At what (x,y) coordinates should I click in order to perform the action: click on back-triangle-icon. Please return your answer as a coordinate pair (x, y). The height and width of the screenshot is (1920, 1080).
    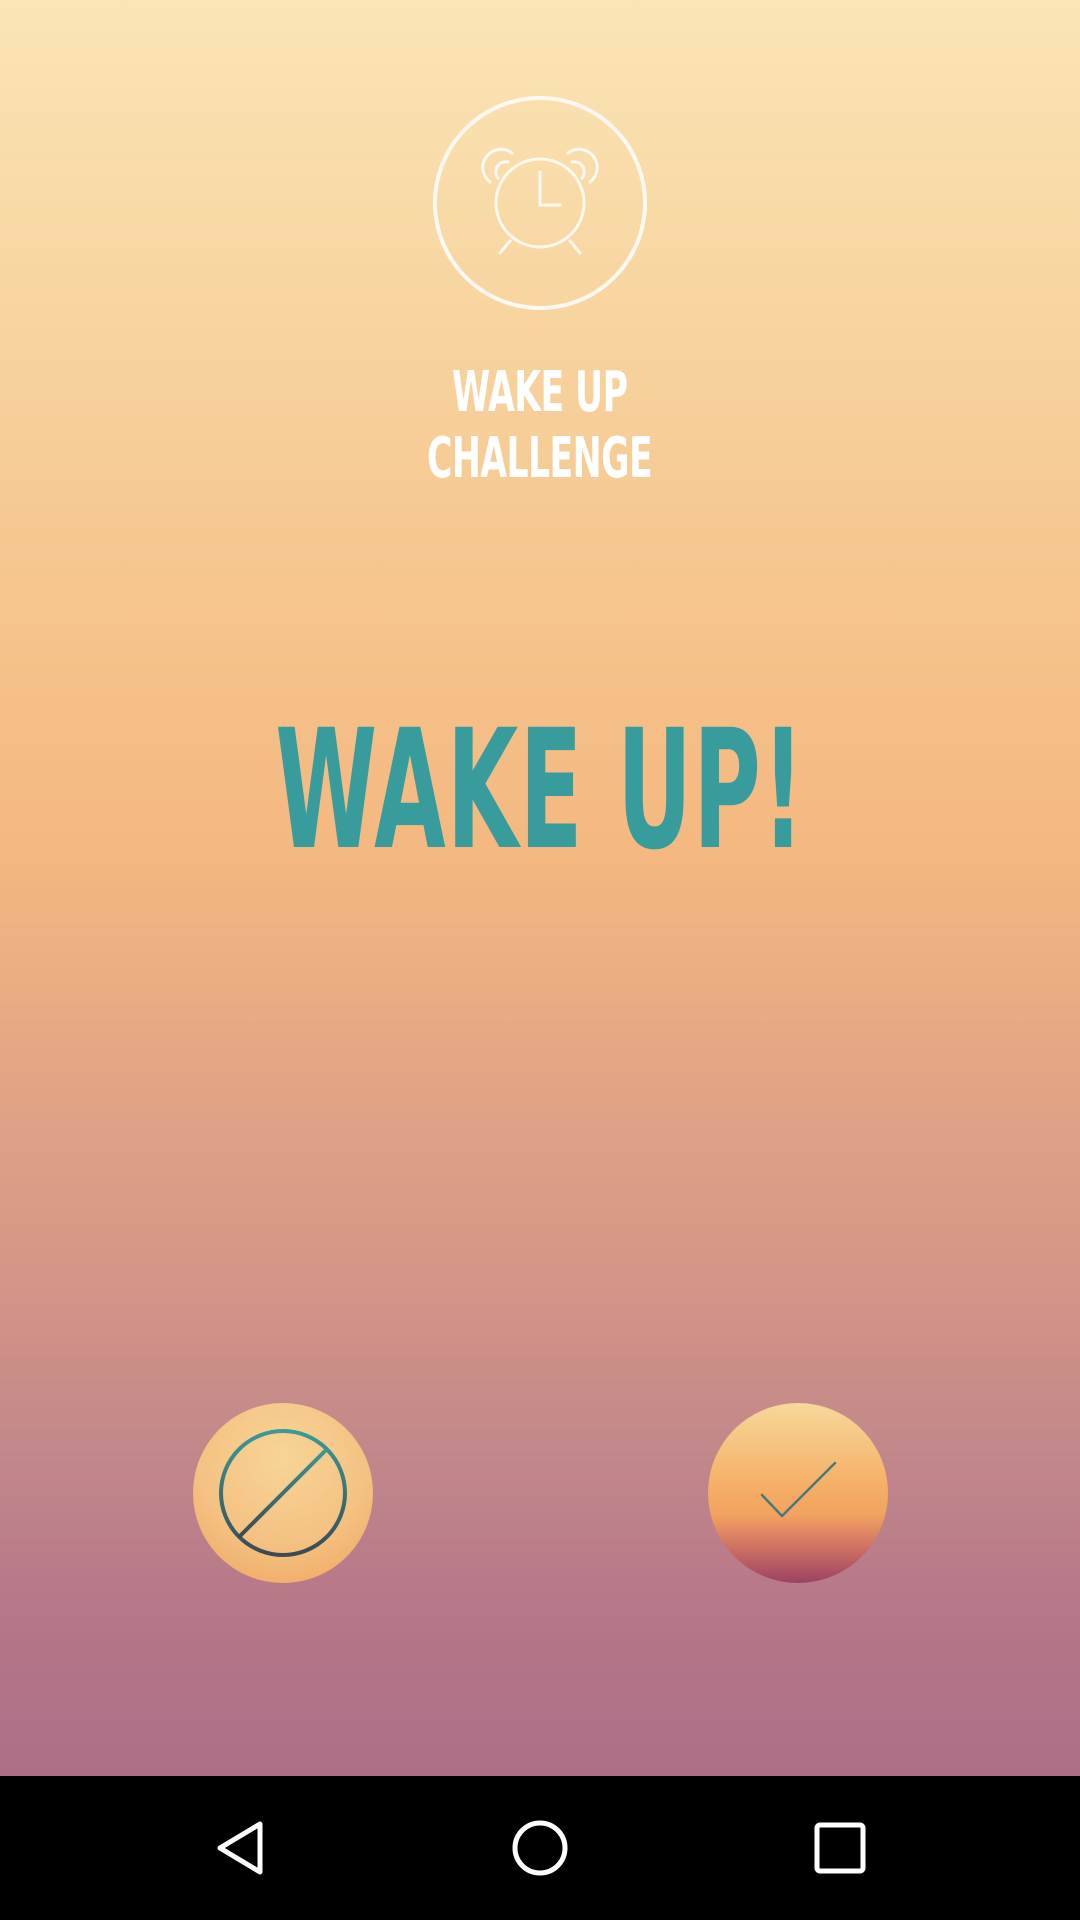
    Looking at the image, I should click on (240, 1848).